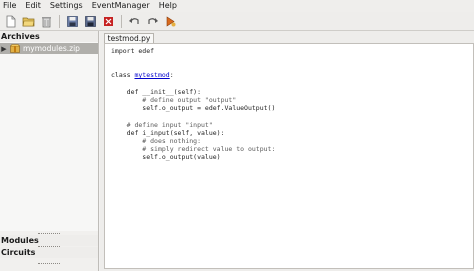 Image resolution: width=474 pixels, height=271 pixels. What do you see at coordinates (49, 136) in the screenshot?
I see `archives-list: ▶ mymodules.zip` at bounding box center [49, 136].